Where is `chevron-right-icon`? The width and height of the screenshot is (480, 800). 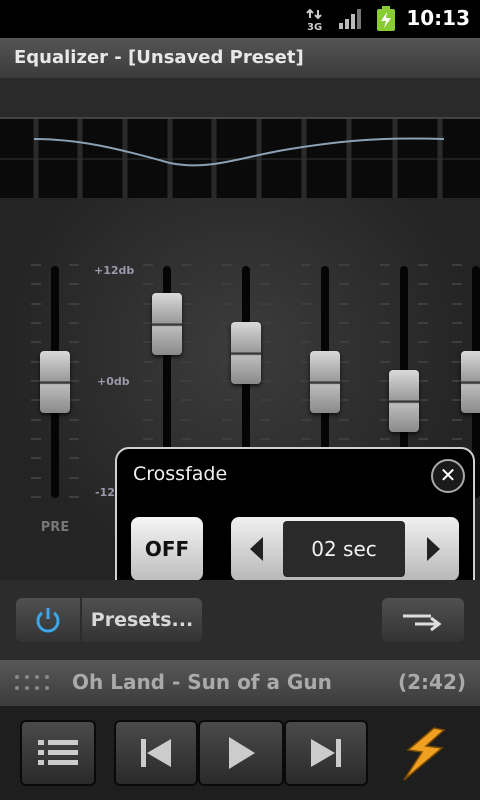
chevron-right-icon is located at coordinates (433, 549).